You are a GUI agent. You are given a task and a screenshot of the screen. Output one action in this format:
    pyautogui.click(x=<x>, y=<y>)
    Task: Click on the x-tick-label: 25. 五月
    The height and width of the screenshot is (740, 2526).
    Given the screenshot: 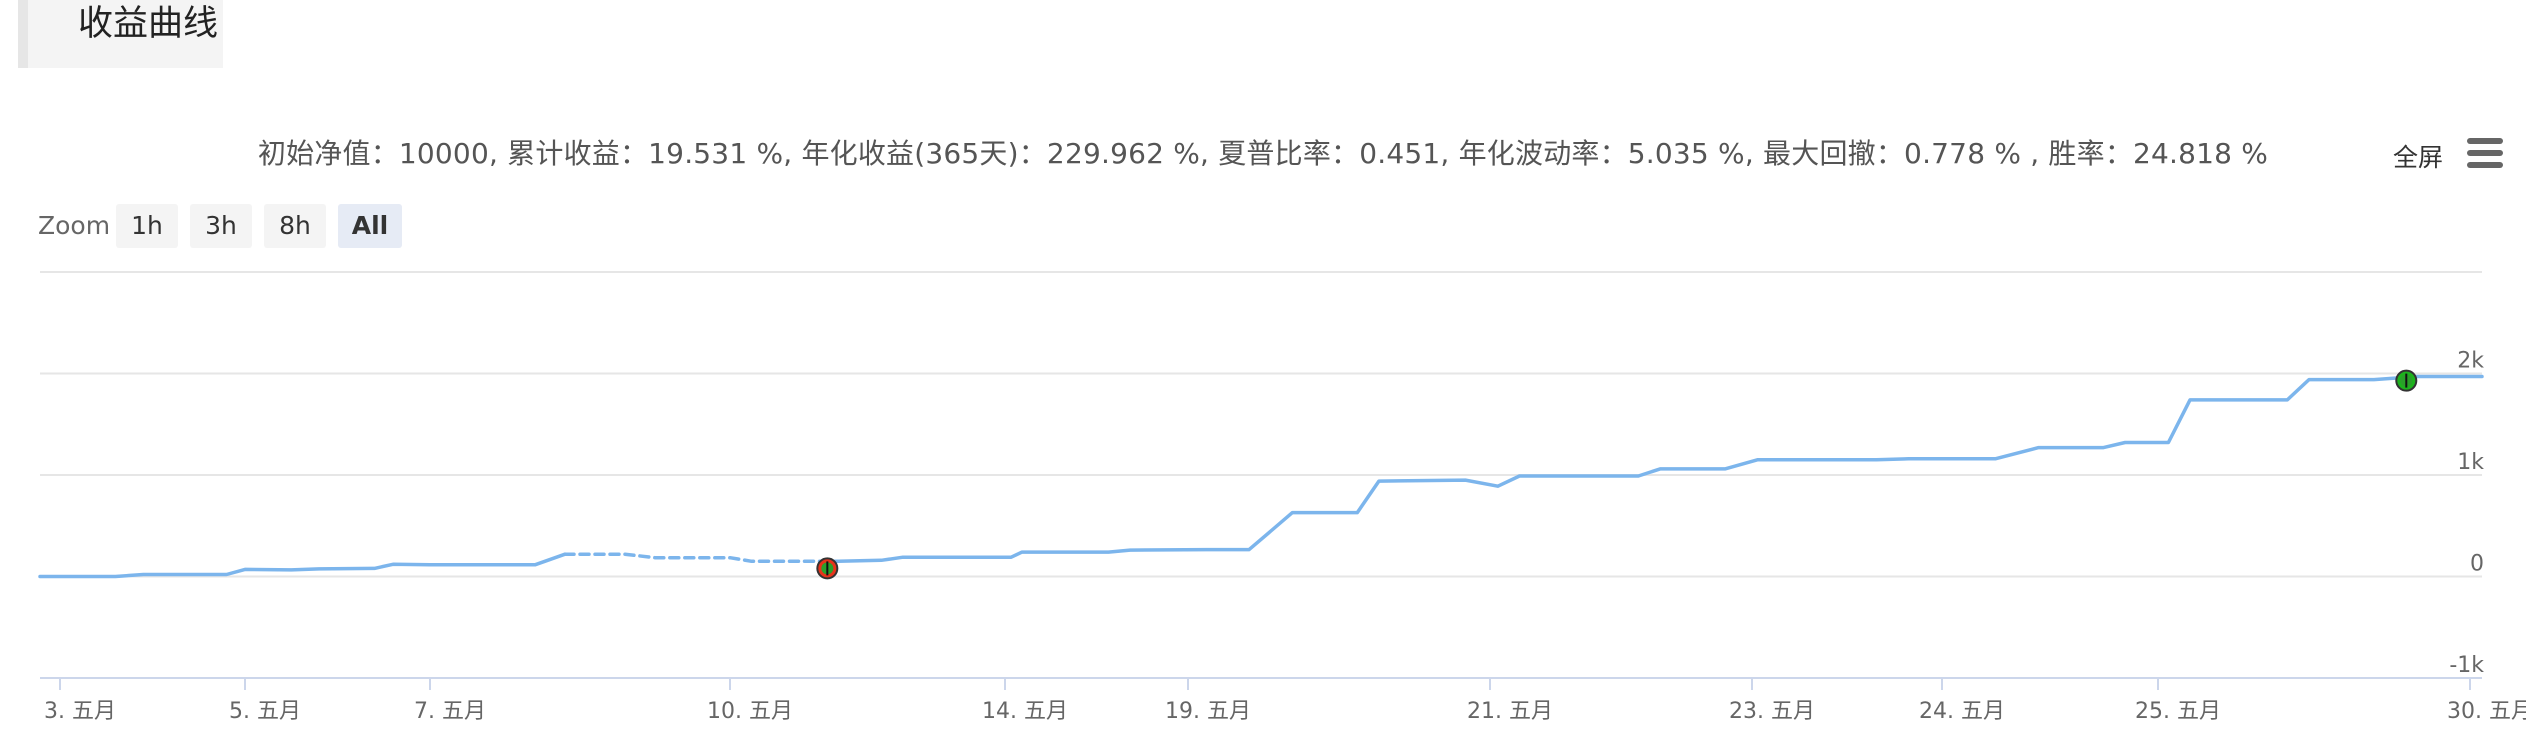 What is the action you would take?
    pyautogui.click(x=2178, y=711)
    